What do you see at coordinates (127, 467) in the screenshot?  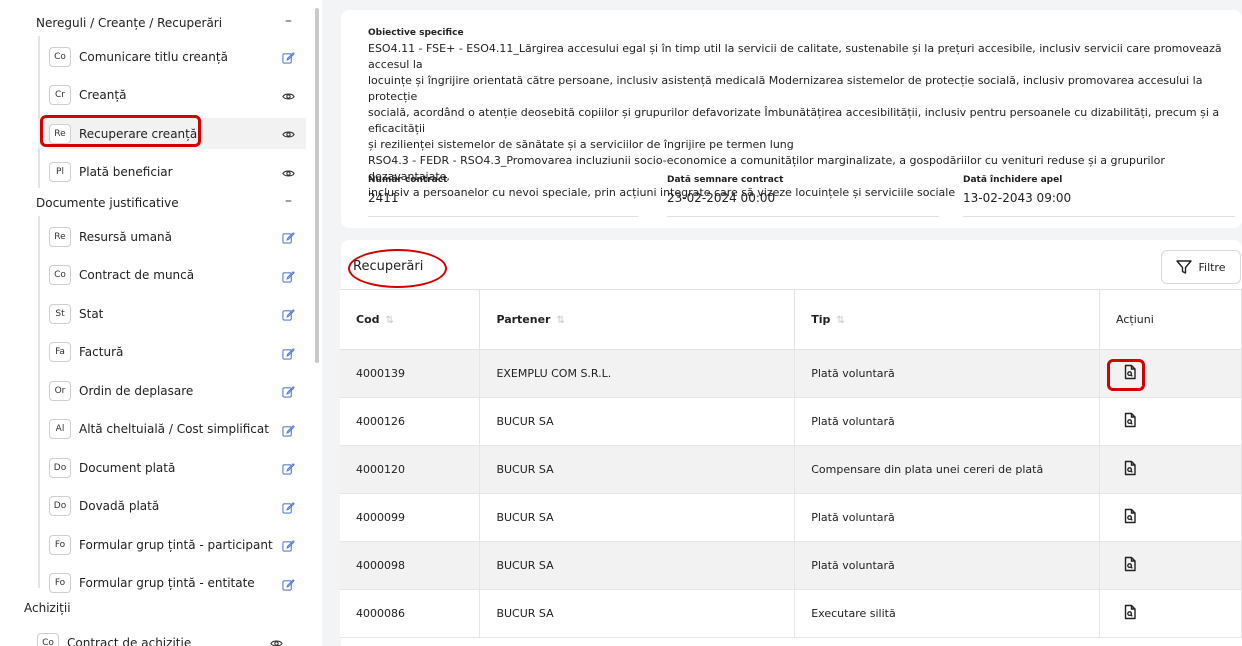 I see `sidebar-item-label: Document plată` at bounding box center [127, 467].